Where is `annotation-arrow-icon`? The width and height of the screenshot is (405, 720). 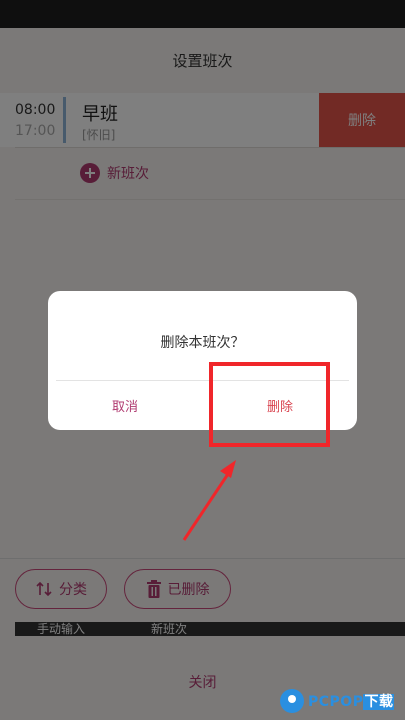 annotation-arrow-icon is located at coordinates (209, 500).